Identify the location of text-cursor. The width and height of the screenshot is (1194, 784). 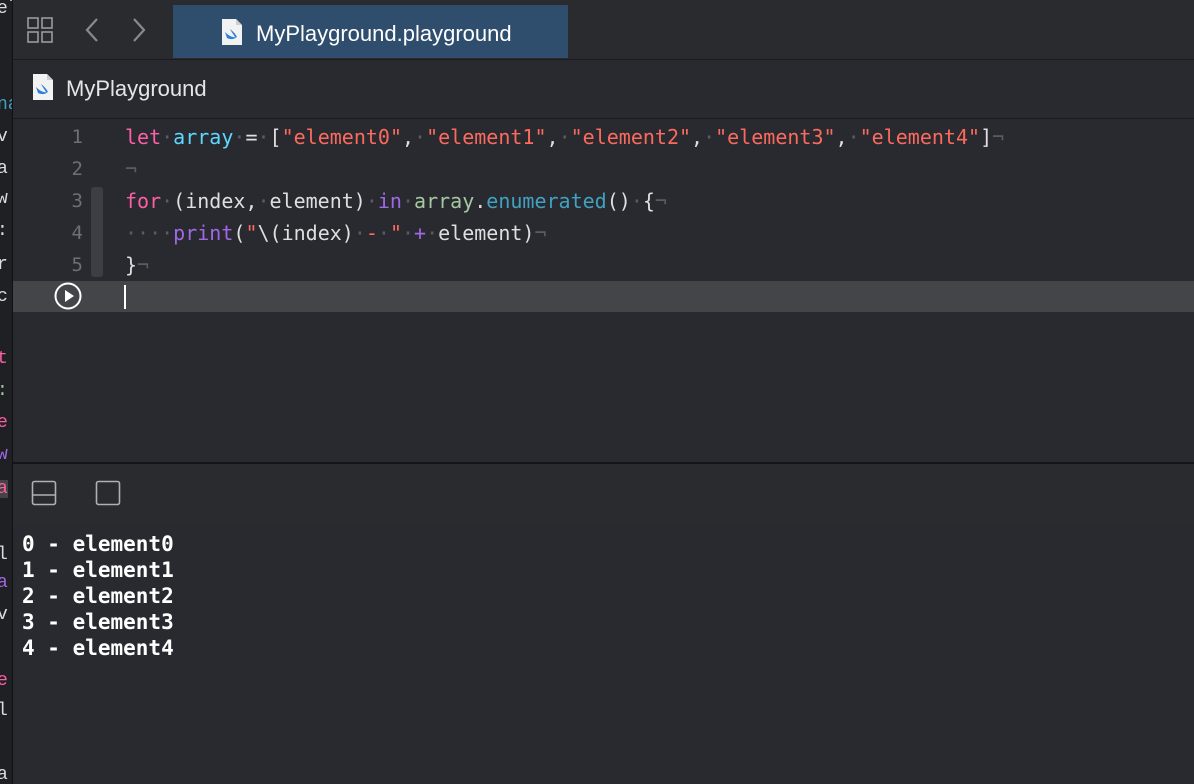
(125, 297).